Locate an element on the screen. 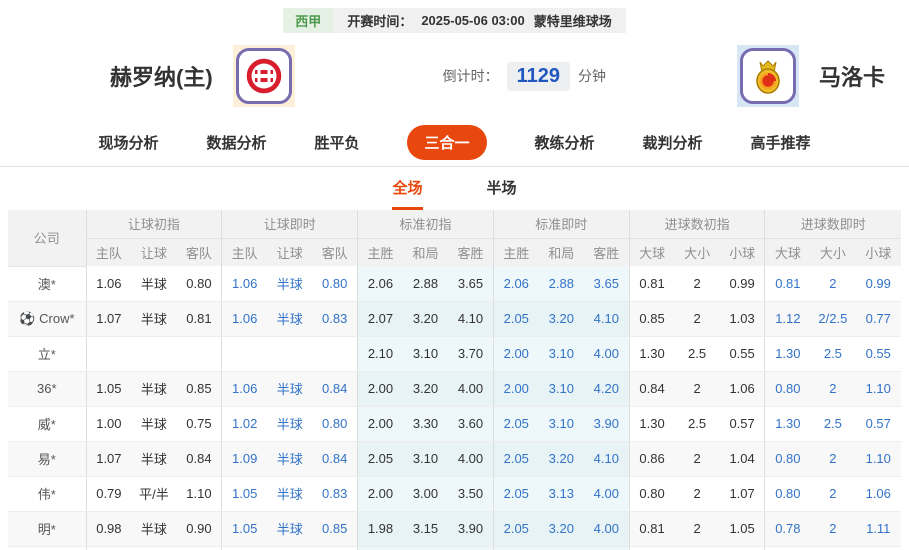 Image resolution: width=909 pixels, height=550 pixels. odds-cell: 2/2.5 is located at coordinates (833, 319).